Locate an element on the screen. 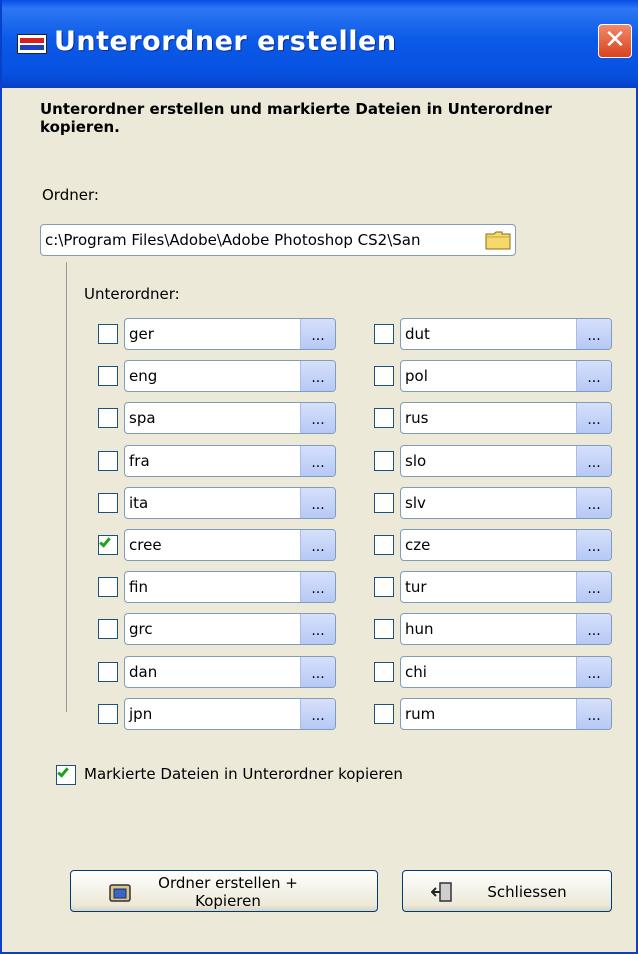  subfolder-name-value: hun is located at coordinates (419, 629).